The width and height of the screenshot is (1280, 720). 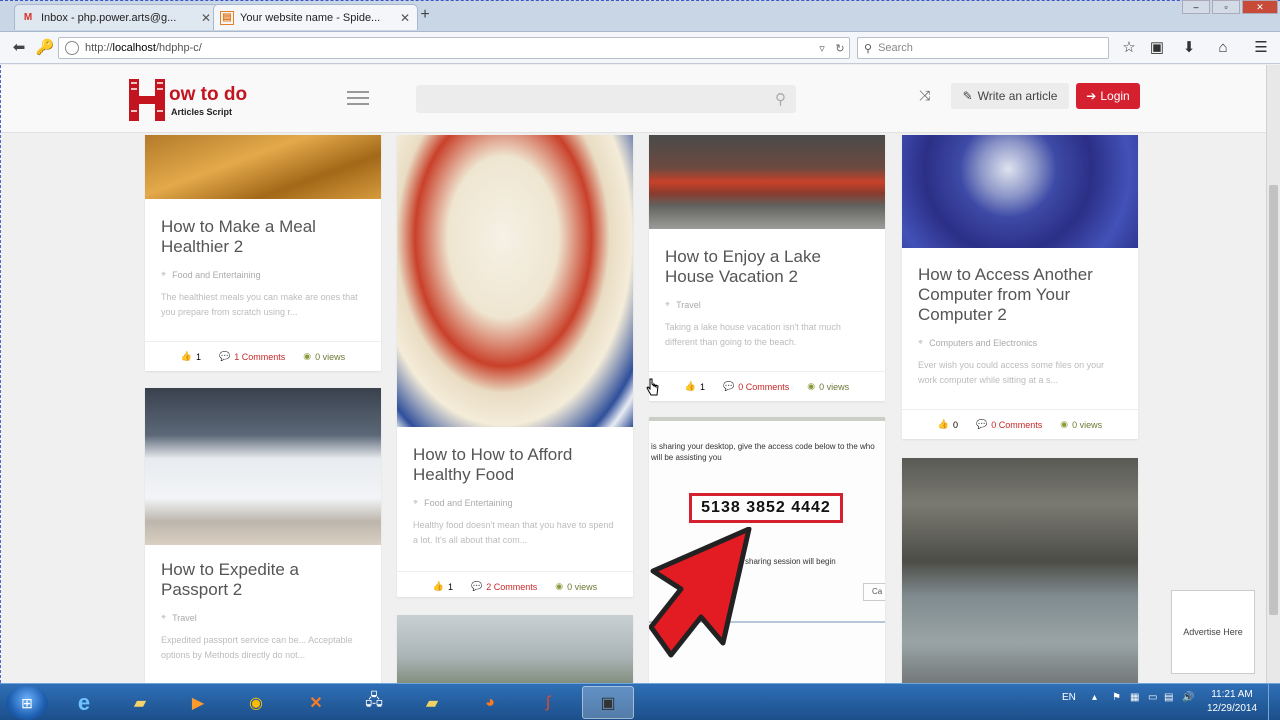 I want to click on start-button: ⊞, so click(x=27, y=703).